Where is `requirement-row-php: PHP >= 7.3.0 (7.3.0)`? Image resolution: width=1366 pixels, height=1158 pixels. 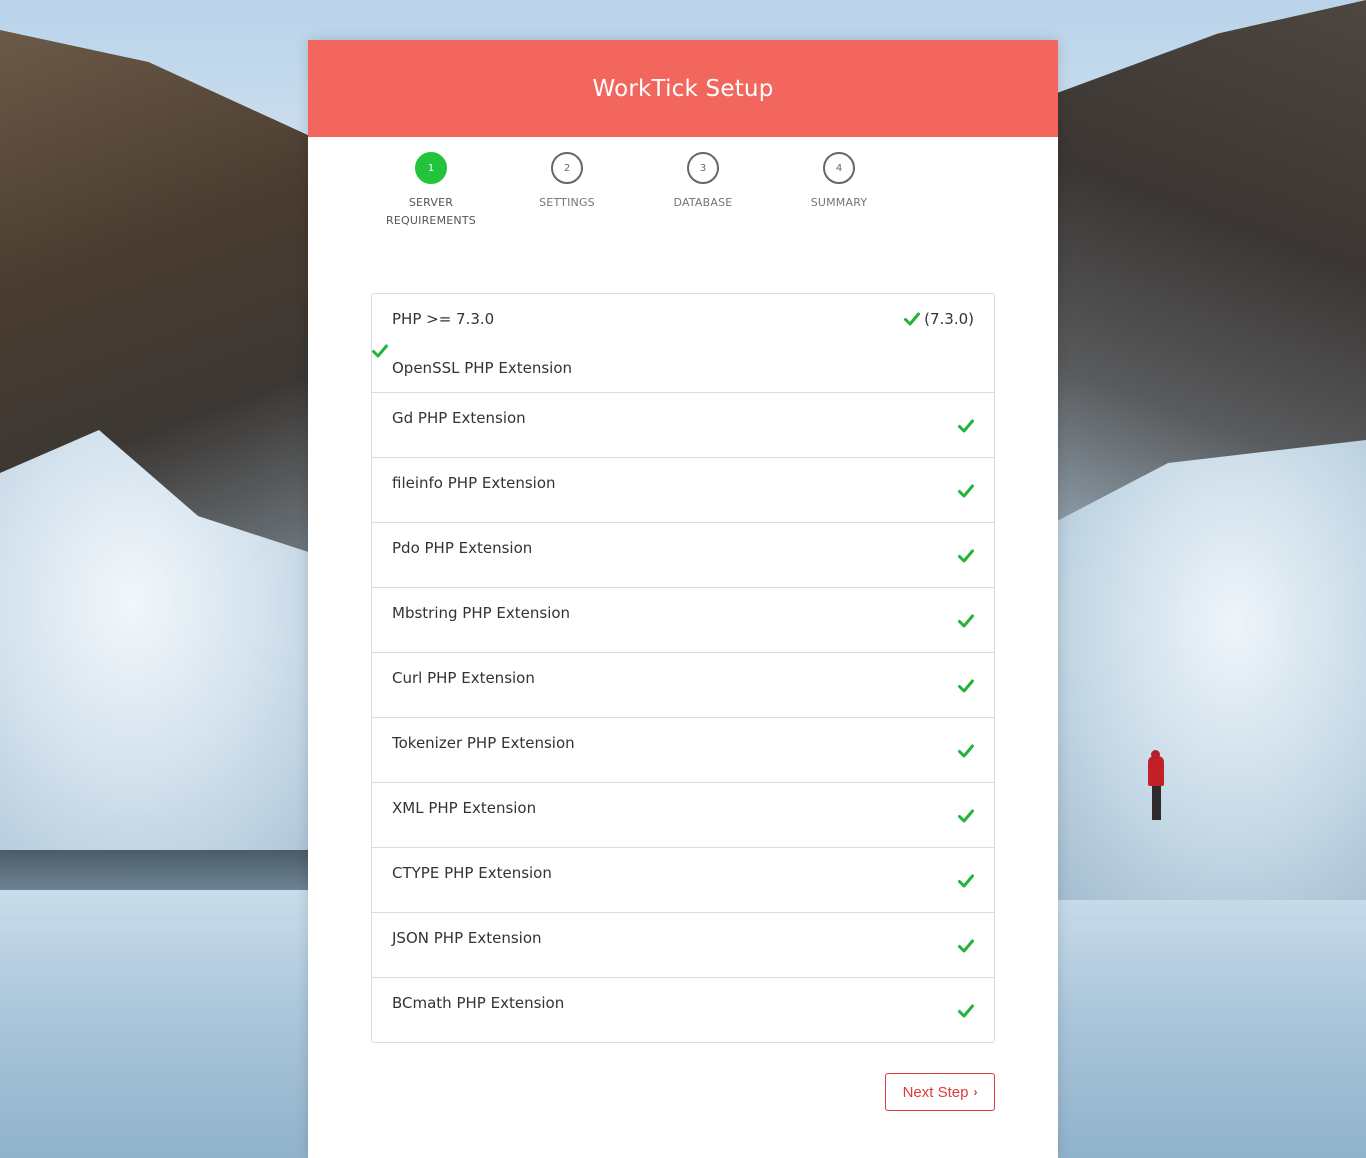 requirement-row-php: PHP >= 7.3.0 (7.3.0) is located at coordinates (683, 318).